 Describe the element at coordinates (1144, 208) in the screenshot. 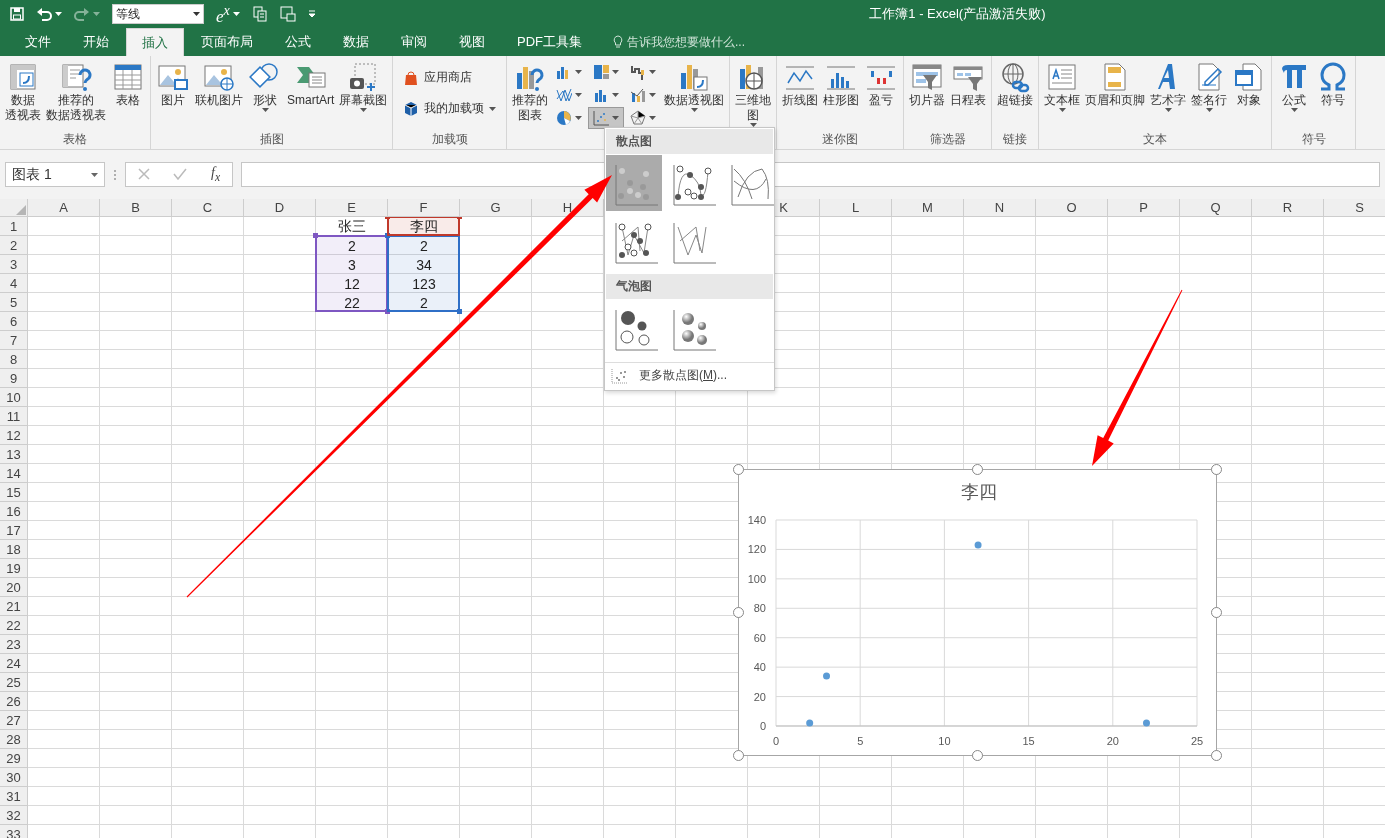

I see `column-header: P` at that location.